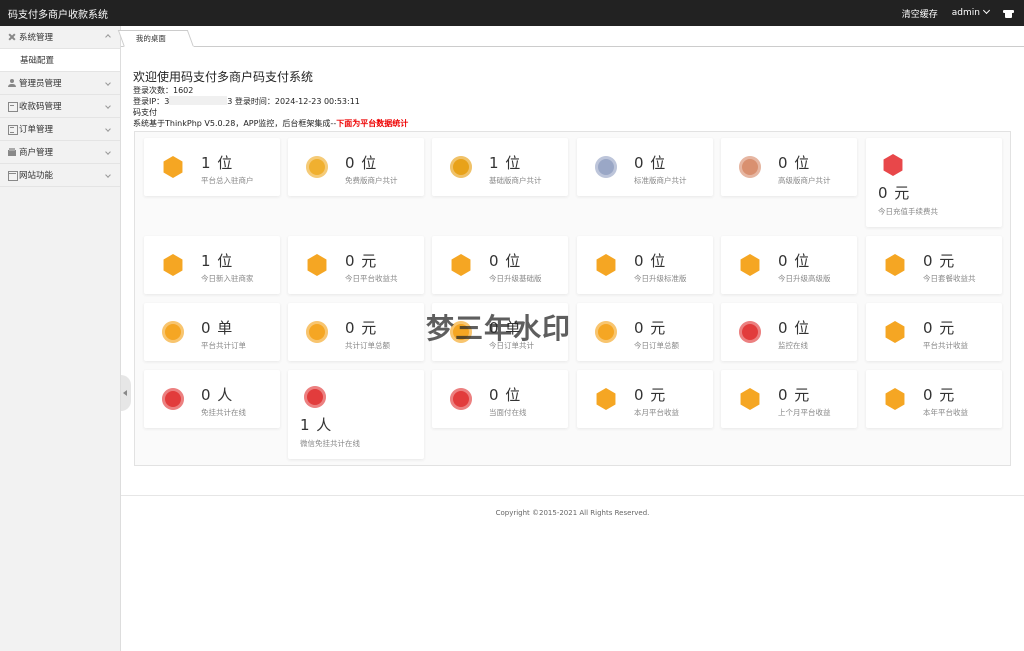 This screenshot has height=651, width=1024. What do you see at coordinates (227, 180) in the screenshot?
I see `stat-label: 平台总入驻商户` at bounding box center [227, 180].